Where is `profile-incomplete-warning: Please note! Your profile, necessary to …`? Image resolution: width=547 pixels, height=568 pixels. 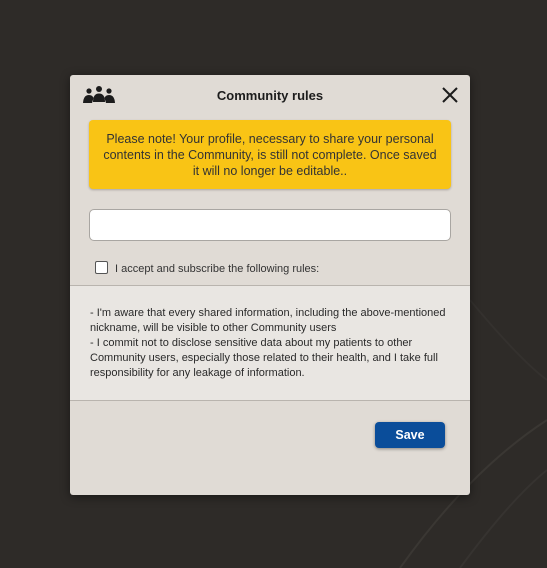 profile-incomplete-warning: Please note! Your profile, necessary to … is located at coordinates (270, 154).